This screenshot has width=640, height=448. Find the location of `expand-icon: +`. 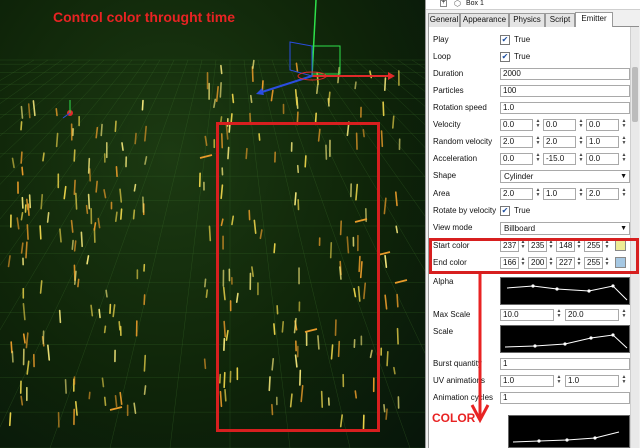

expand-icon: + is located at coordinates (443, 3).